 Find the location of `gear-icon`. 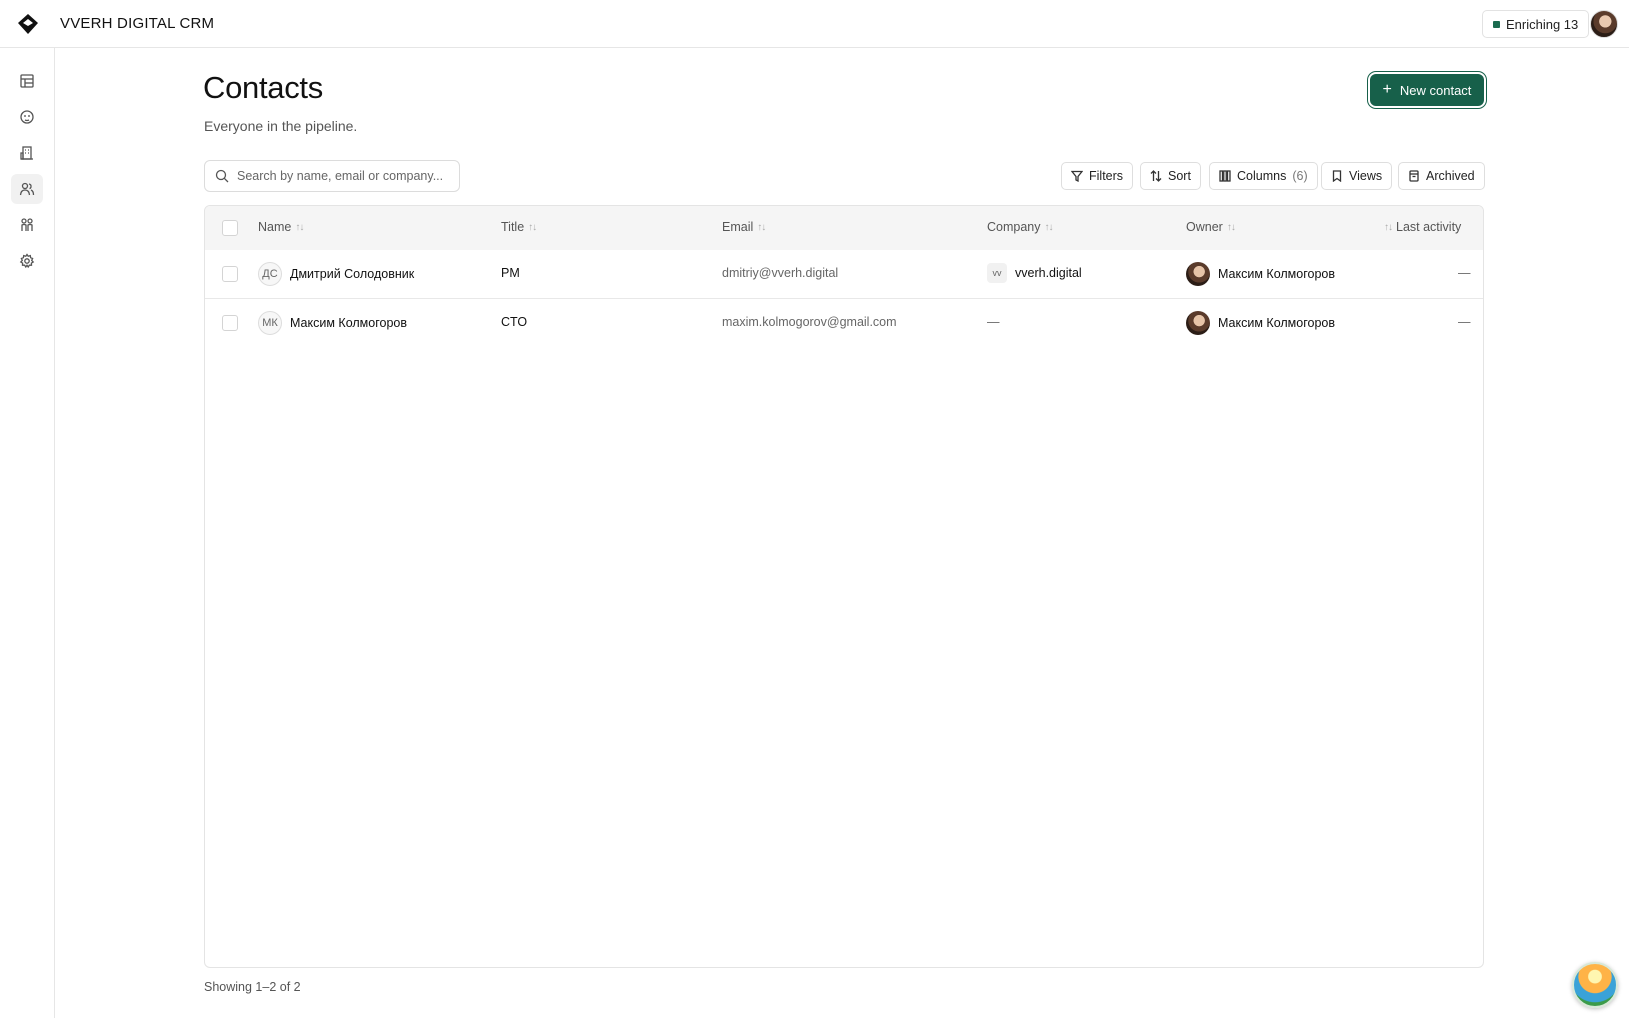

gear-icon is located at coordinates (27, 261).